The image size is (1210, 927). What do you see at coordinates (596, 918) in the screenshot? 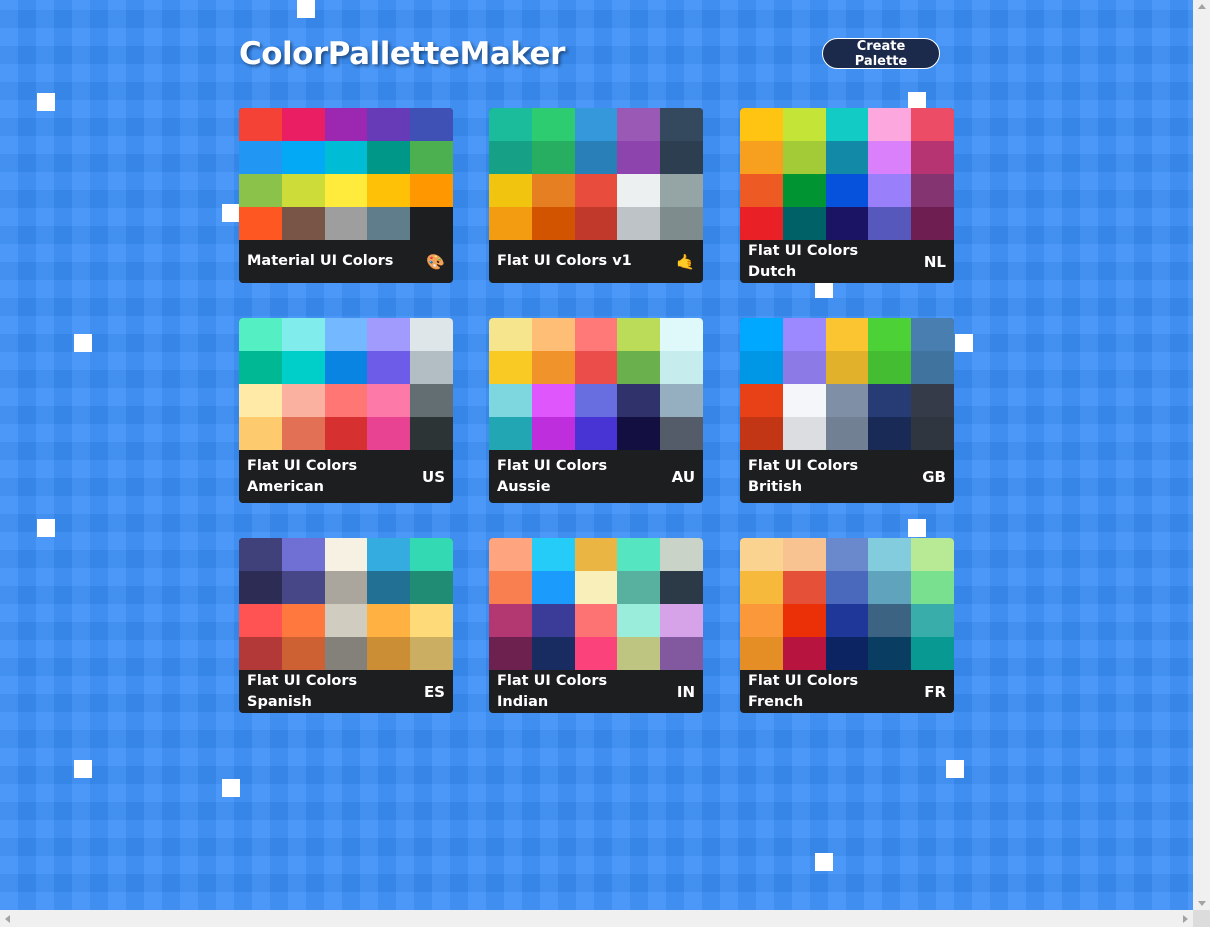
I see `horizontal-scrollbar` at bounding box center [596, 918].